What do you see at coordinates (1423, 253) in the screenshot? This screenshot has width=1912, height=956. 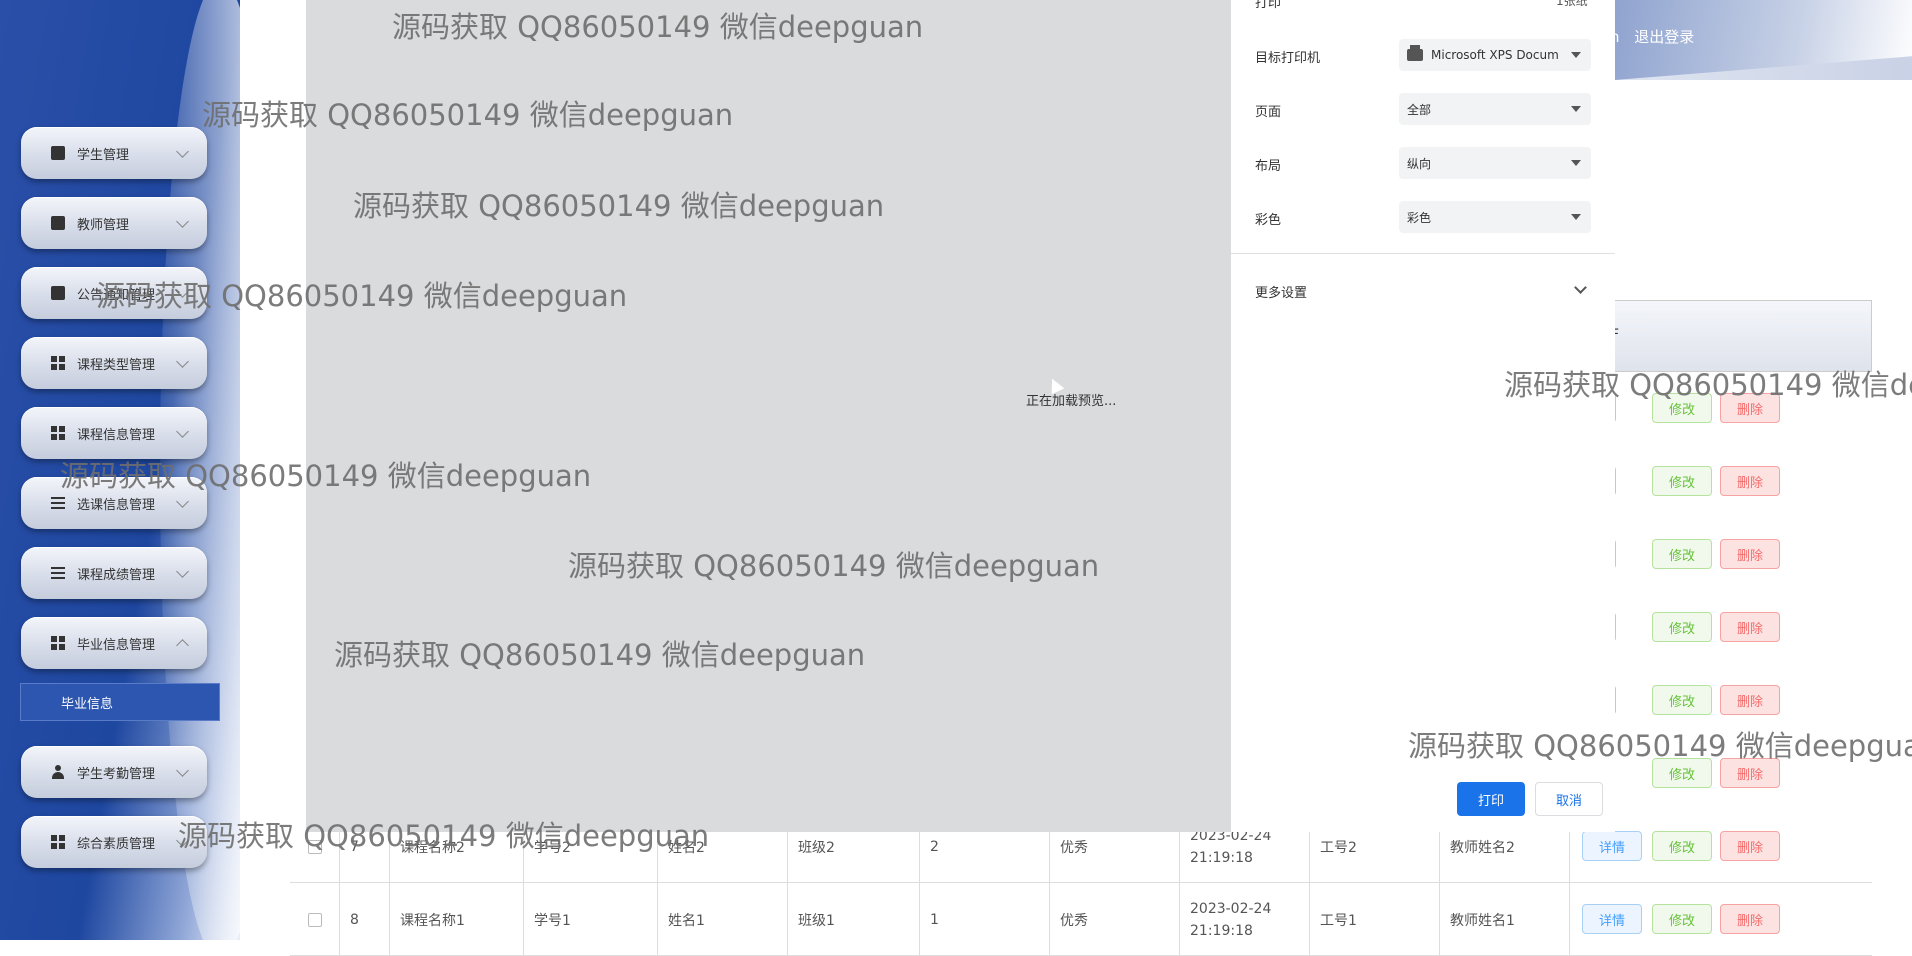 I see `divider` at bounding box center [1423, 253].